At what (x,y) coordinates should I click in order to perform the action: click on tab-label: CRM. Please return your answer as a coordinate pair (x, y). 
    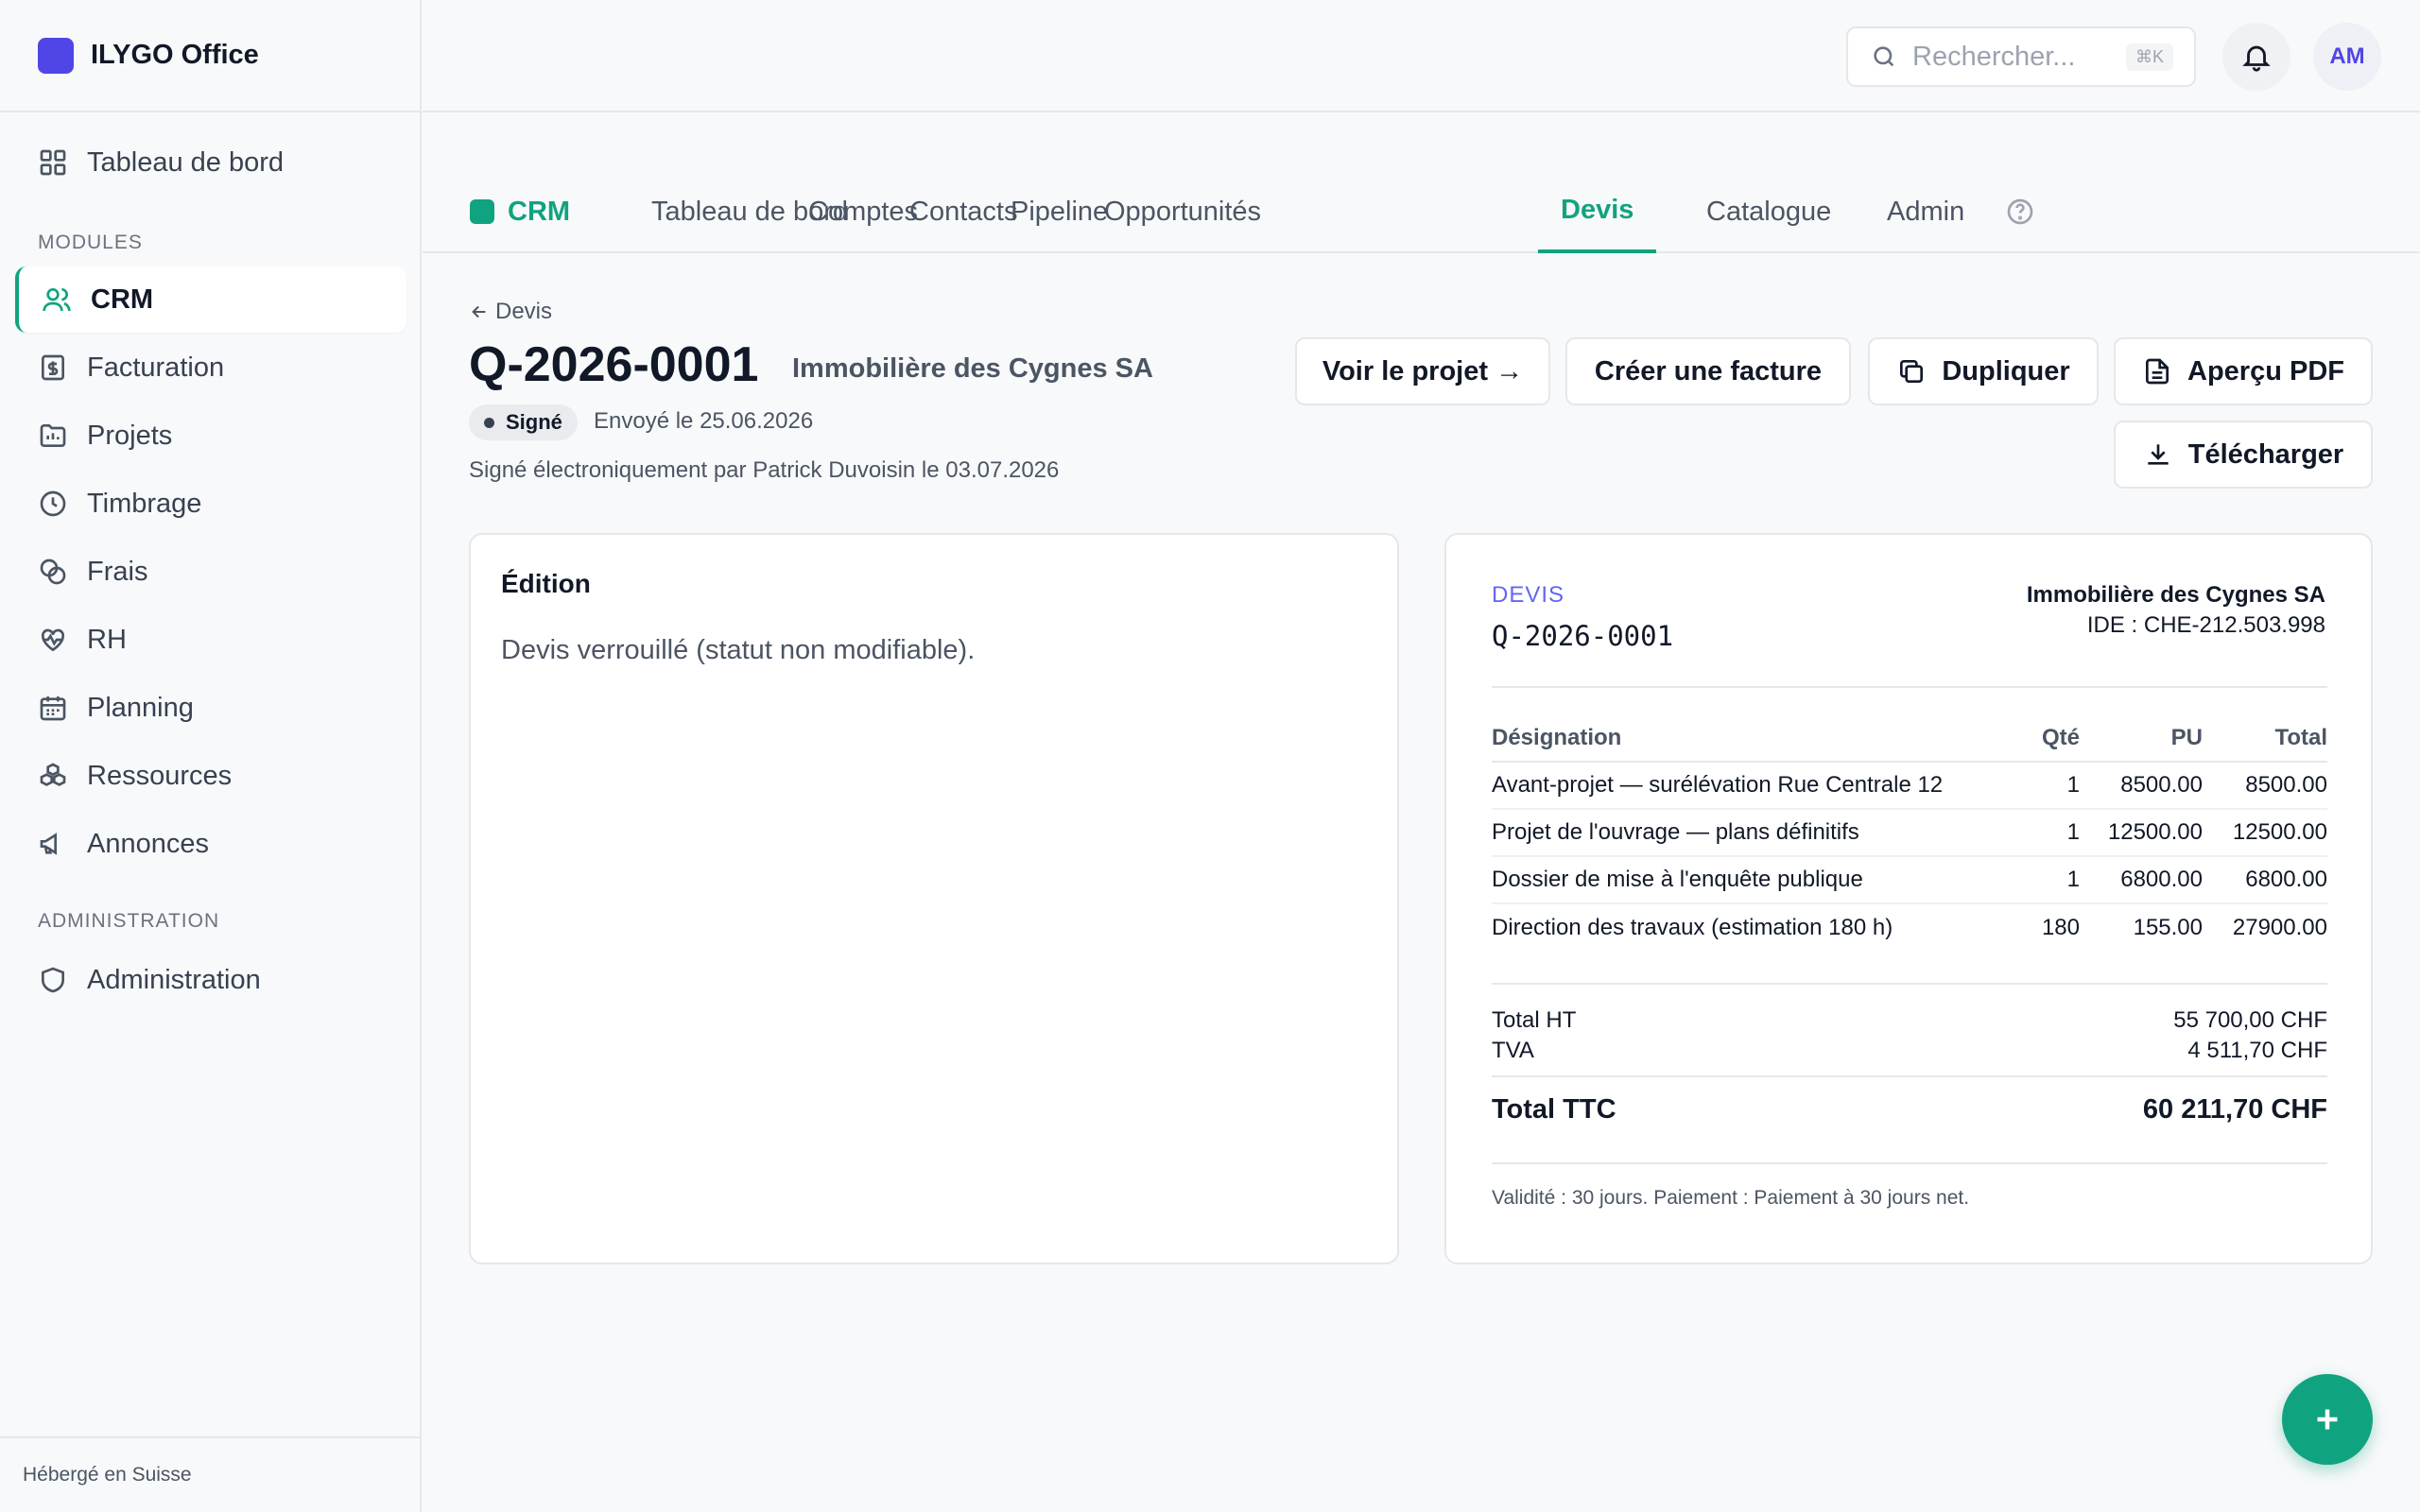
    Looking at the image, I should click on (539, 211).